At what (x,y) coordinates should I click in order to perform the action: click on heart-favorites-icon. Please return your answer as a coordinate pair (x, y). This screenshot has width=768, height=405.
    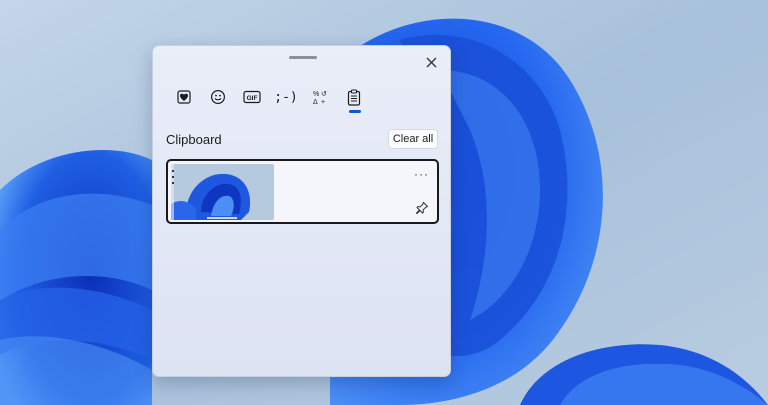
    Looking at the image, I should click on (184, 97).